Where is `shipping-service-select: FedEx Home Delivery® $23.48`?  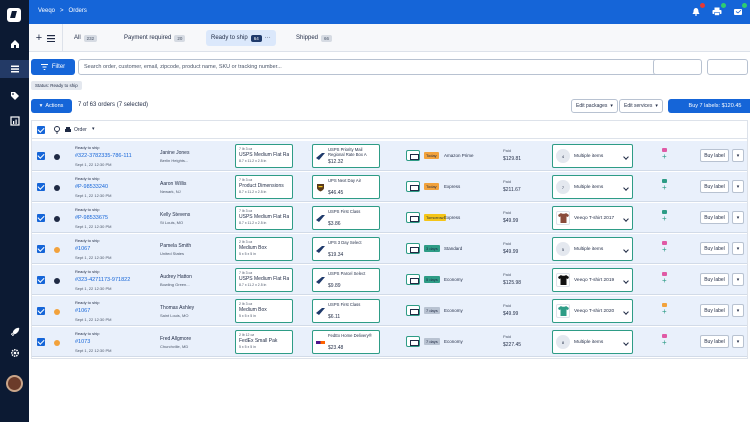 shipping-service-select: FedEx Home Delivery® $23.48 is located at coordinates (346, 342).